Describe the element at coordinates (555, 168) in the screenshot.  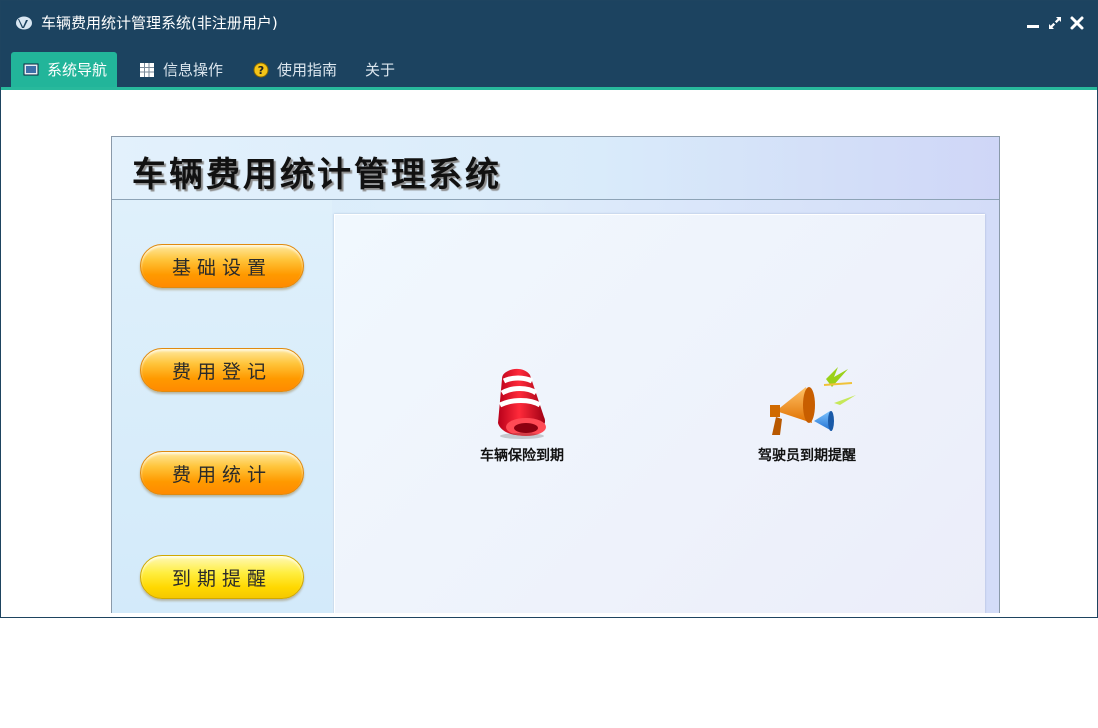
I see `app-banner: 车辆费用统计管理系统` at that location.